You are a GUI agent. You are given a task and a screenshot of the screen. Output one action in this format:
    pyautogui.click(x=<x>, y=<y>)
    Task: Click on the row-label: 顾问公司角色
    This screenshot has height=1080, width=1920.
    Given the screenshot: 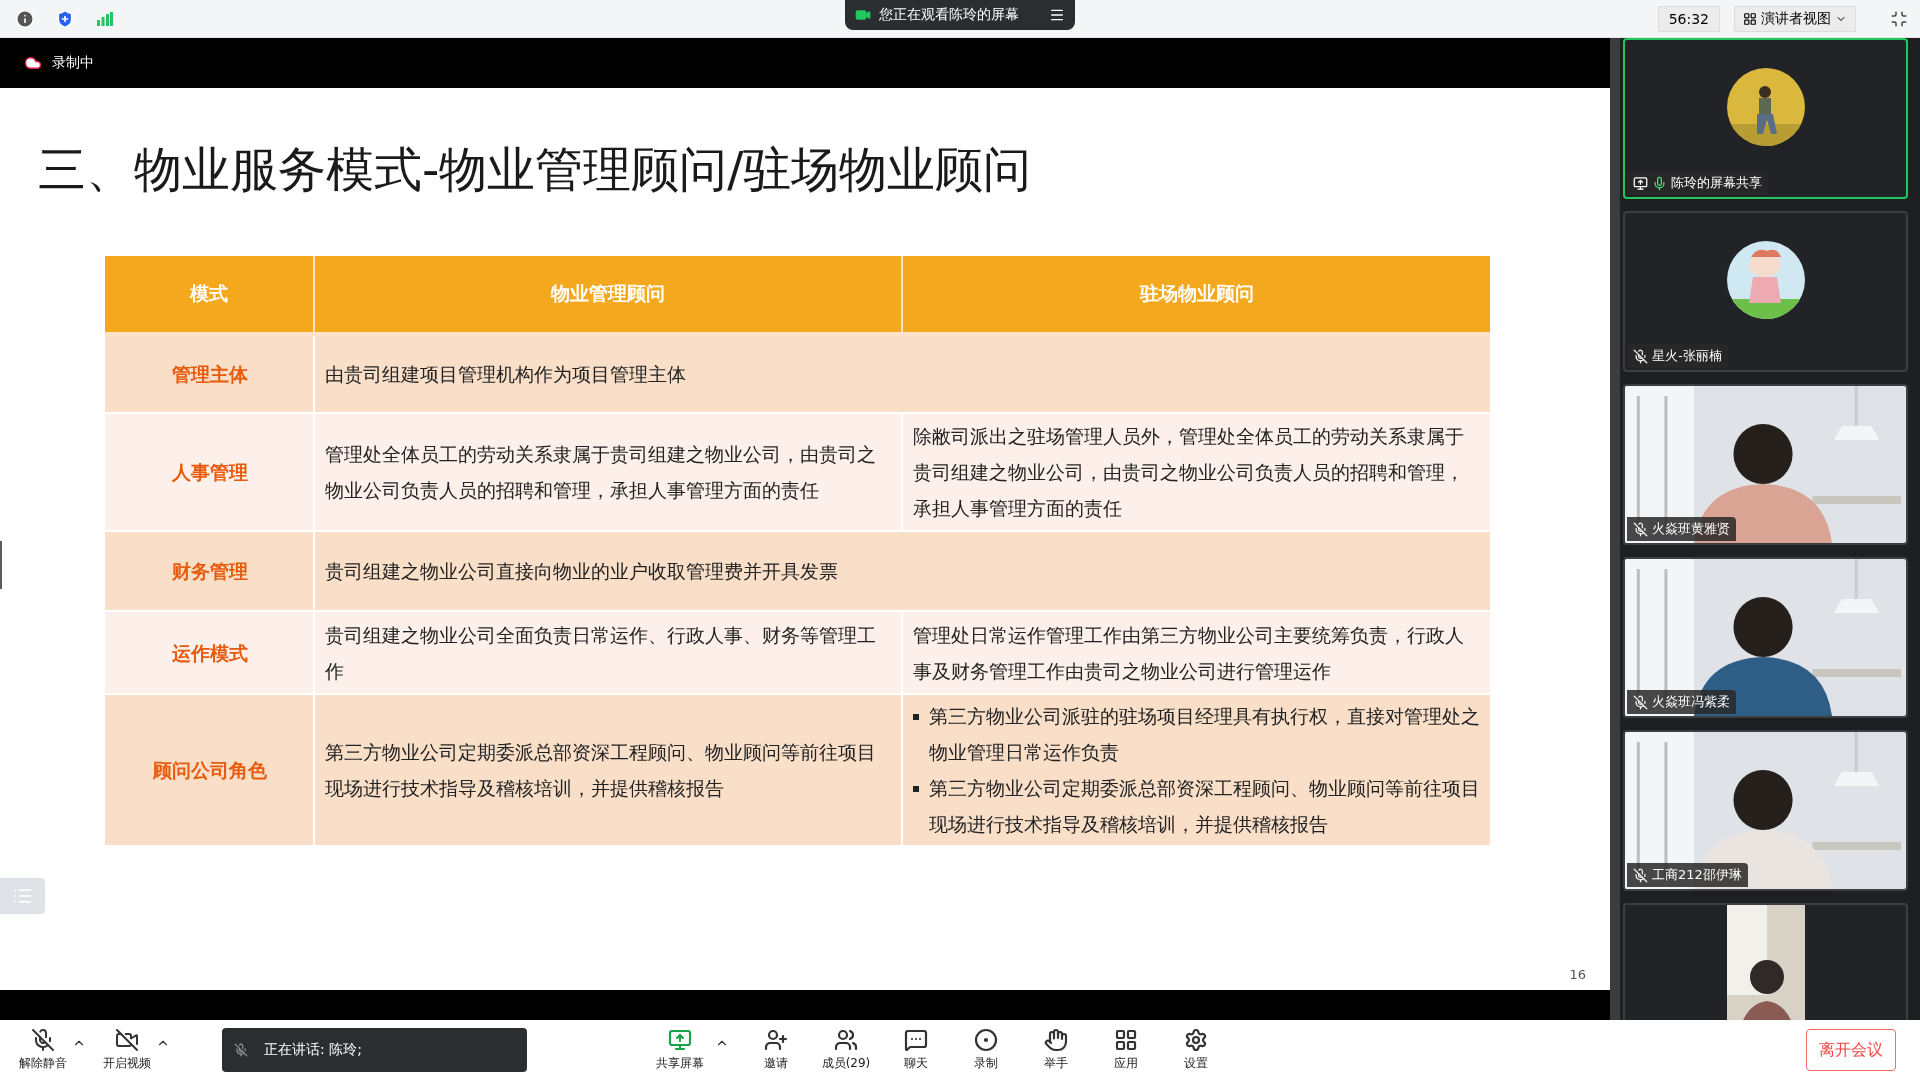 What is the action you would take?
    pyautogui.click(x=210, y=771)
    